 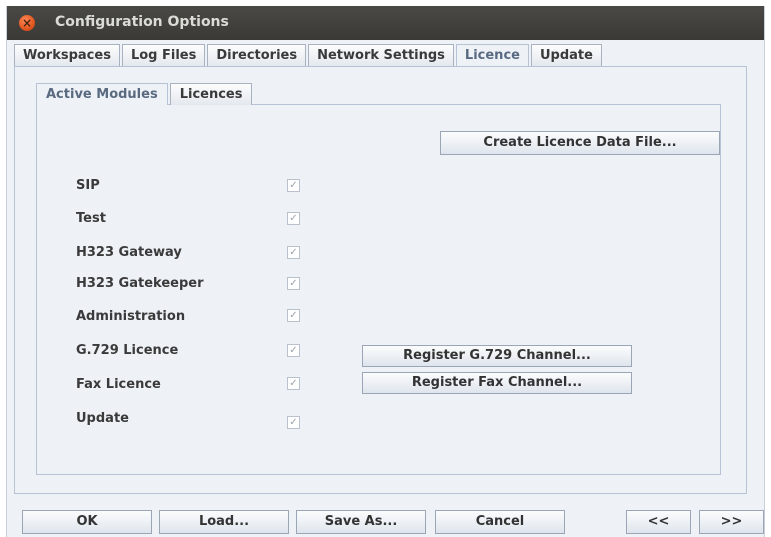 I want to click on tab-licences: Licences, so click(x=211, y=94).